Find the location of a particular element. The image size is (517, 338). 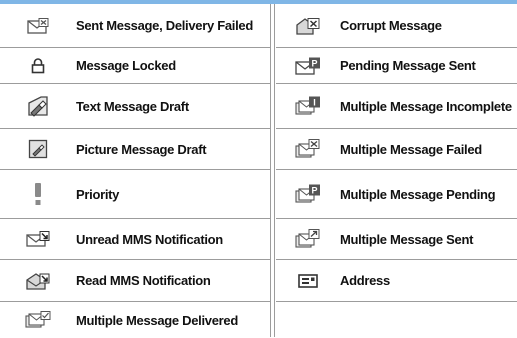

legend-label: Text Message Draft is located at coordinates (132, 106).